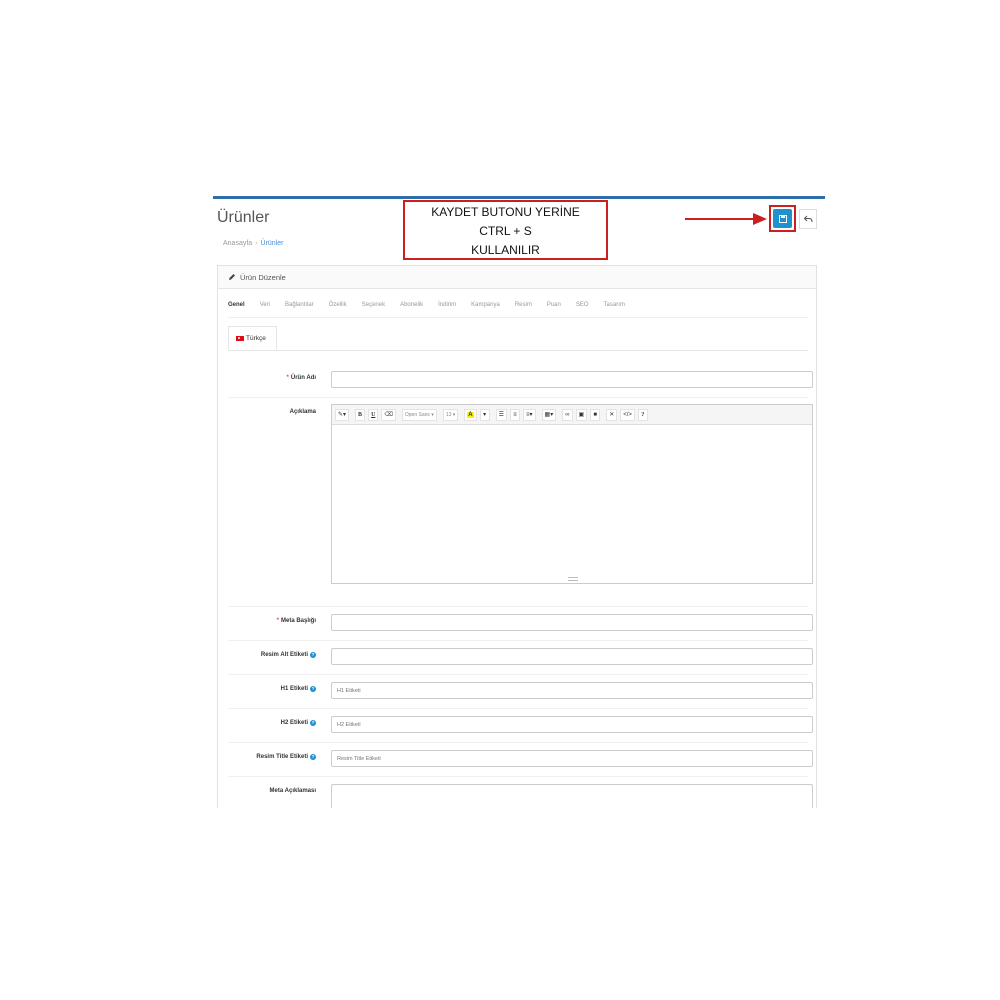  What do you see at coordinates (726, 219) in the screenshot?
I see `arrow-right-icon` at bounding box center [726, 219].